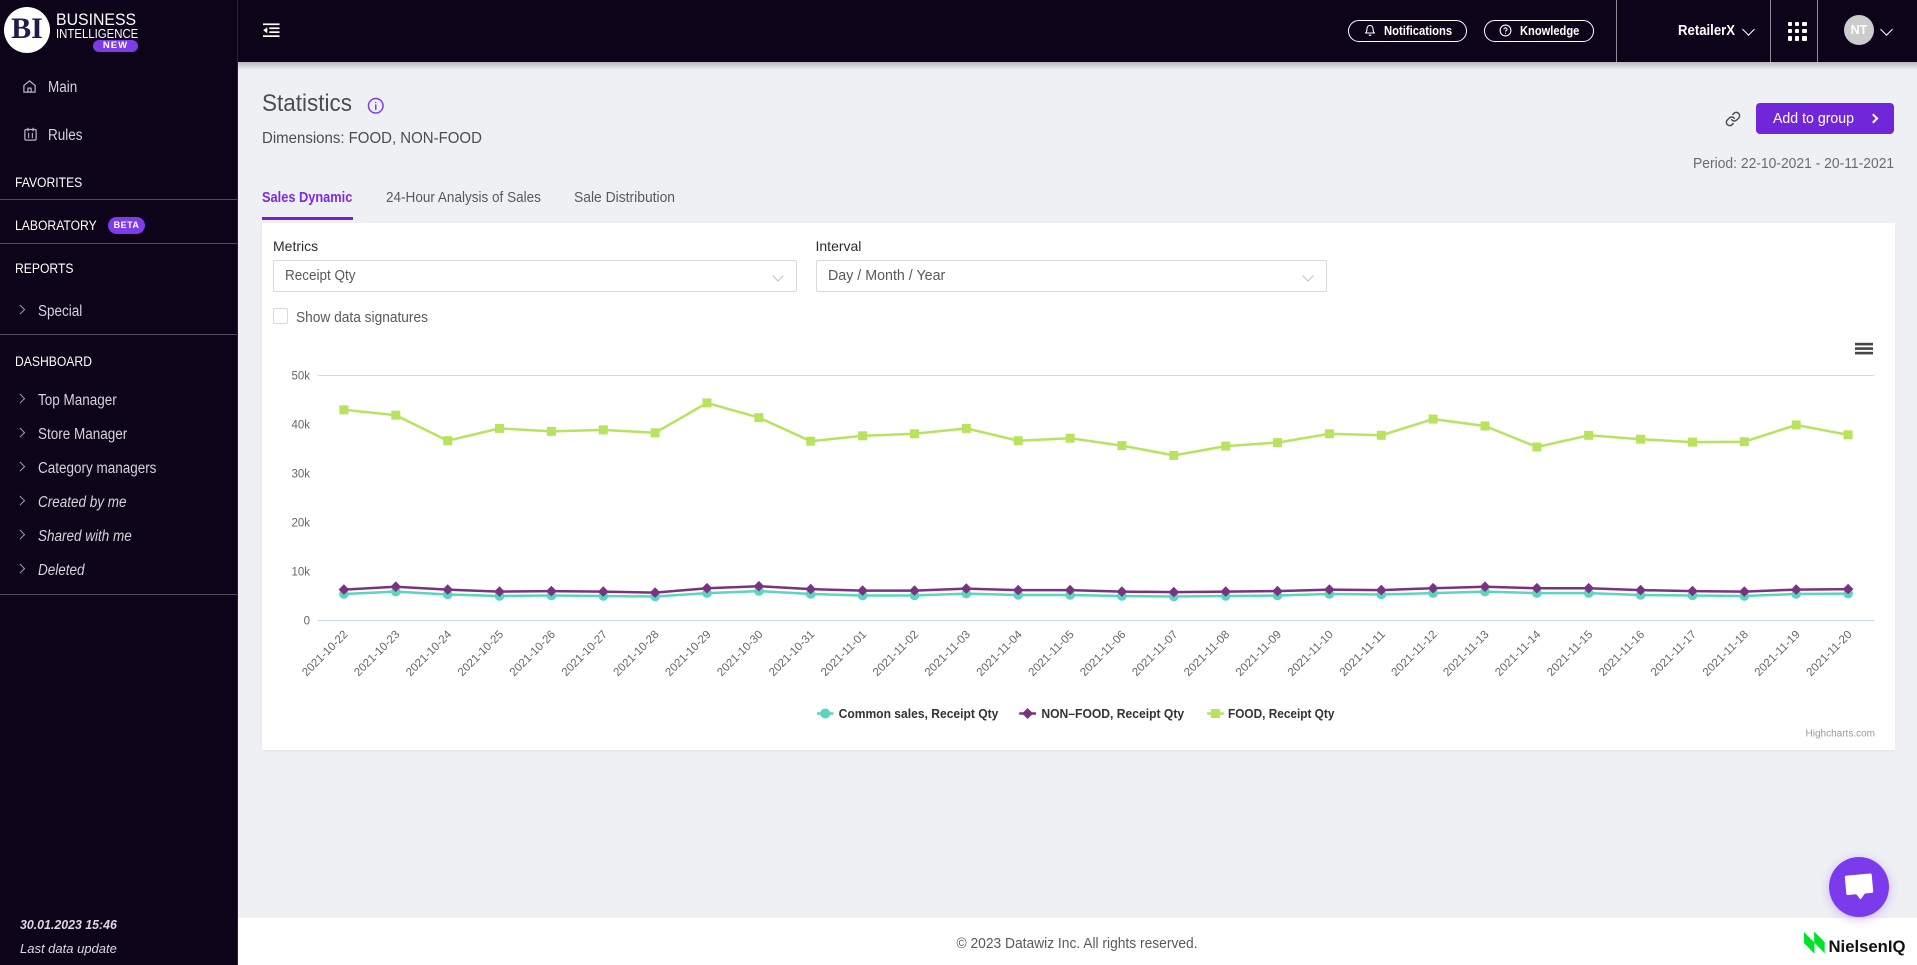 This screenshot has width=1917, height=965. Describe the element at coordinates (844, 654) in the screenshot. I see `svg-text: 2021-11-01` at that location.